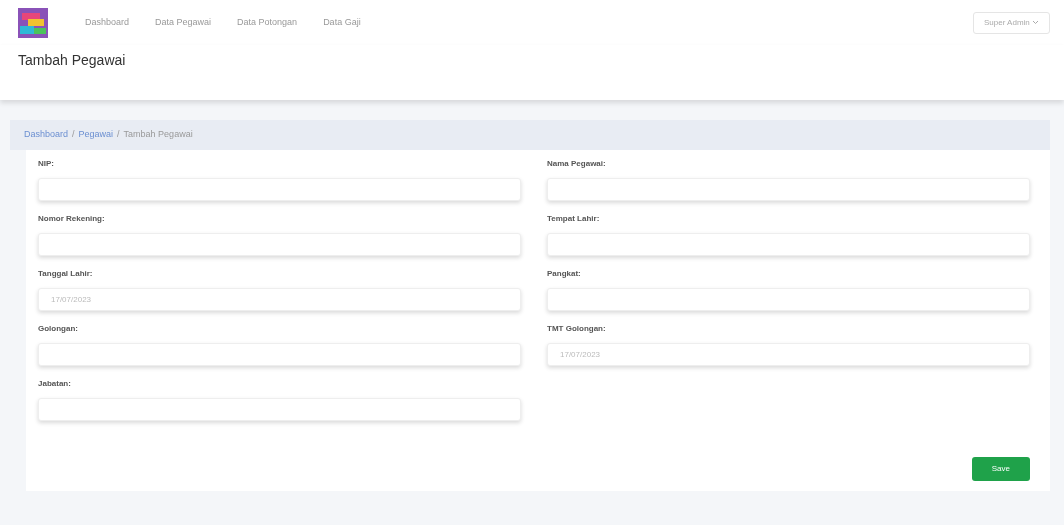 The image size is (1064, 525). What do you see at coordinates (46, 134) in the screenshot?
I see `breadcrumb-link: Dashboard` at bounding box center [46, 134].